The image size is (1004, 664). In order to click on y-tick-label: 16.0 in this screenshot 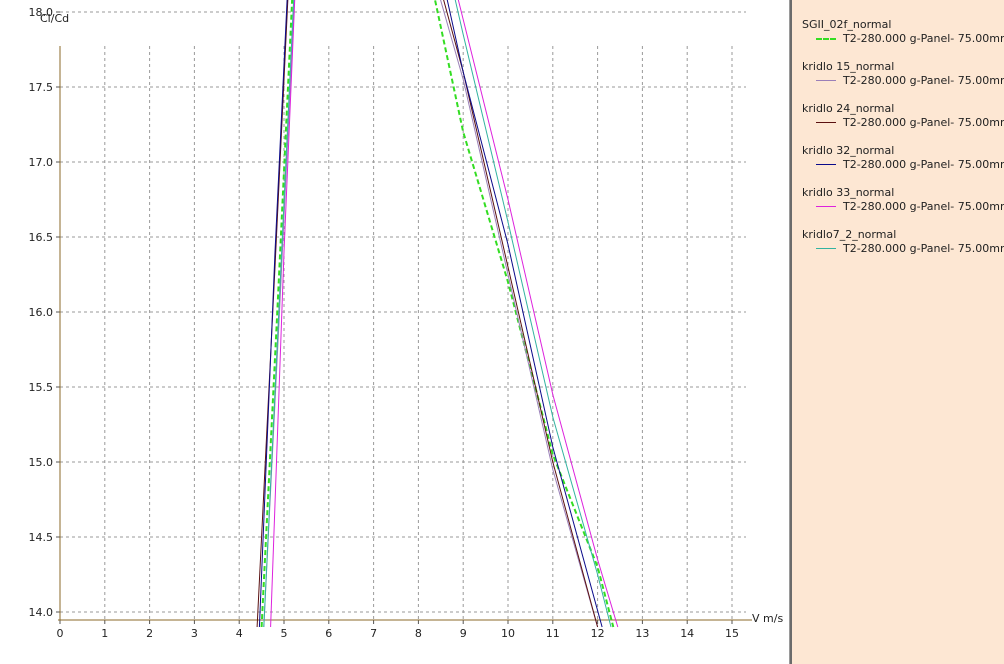, I will do `click(41, 312)`.